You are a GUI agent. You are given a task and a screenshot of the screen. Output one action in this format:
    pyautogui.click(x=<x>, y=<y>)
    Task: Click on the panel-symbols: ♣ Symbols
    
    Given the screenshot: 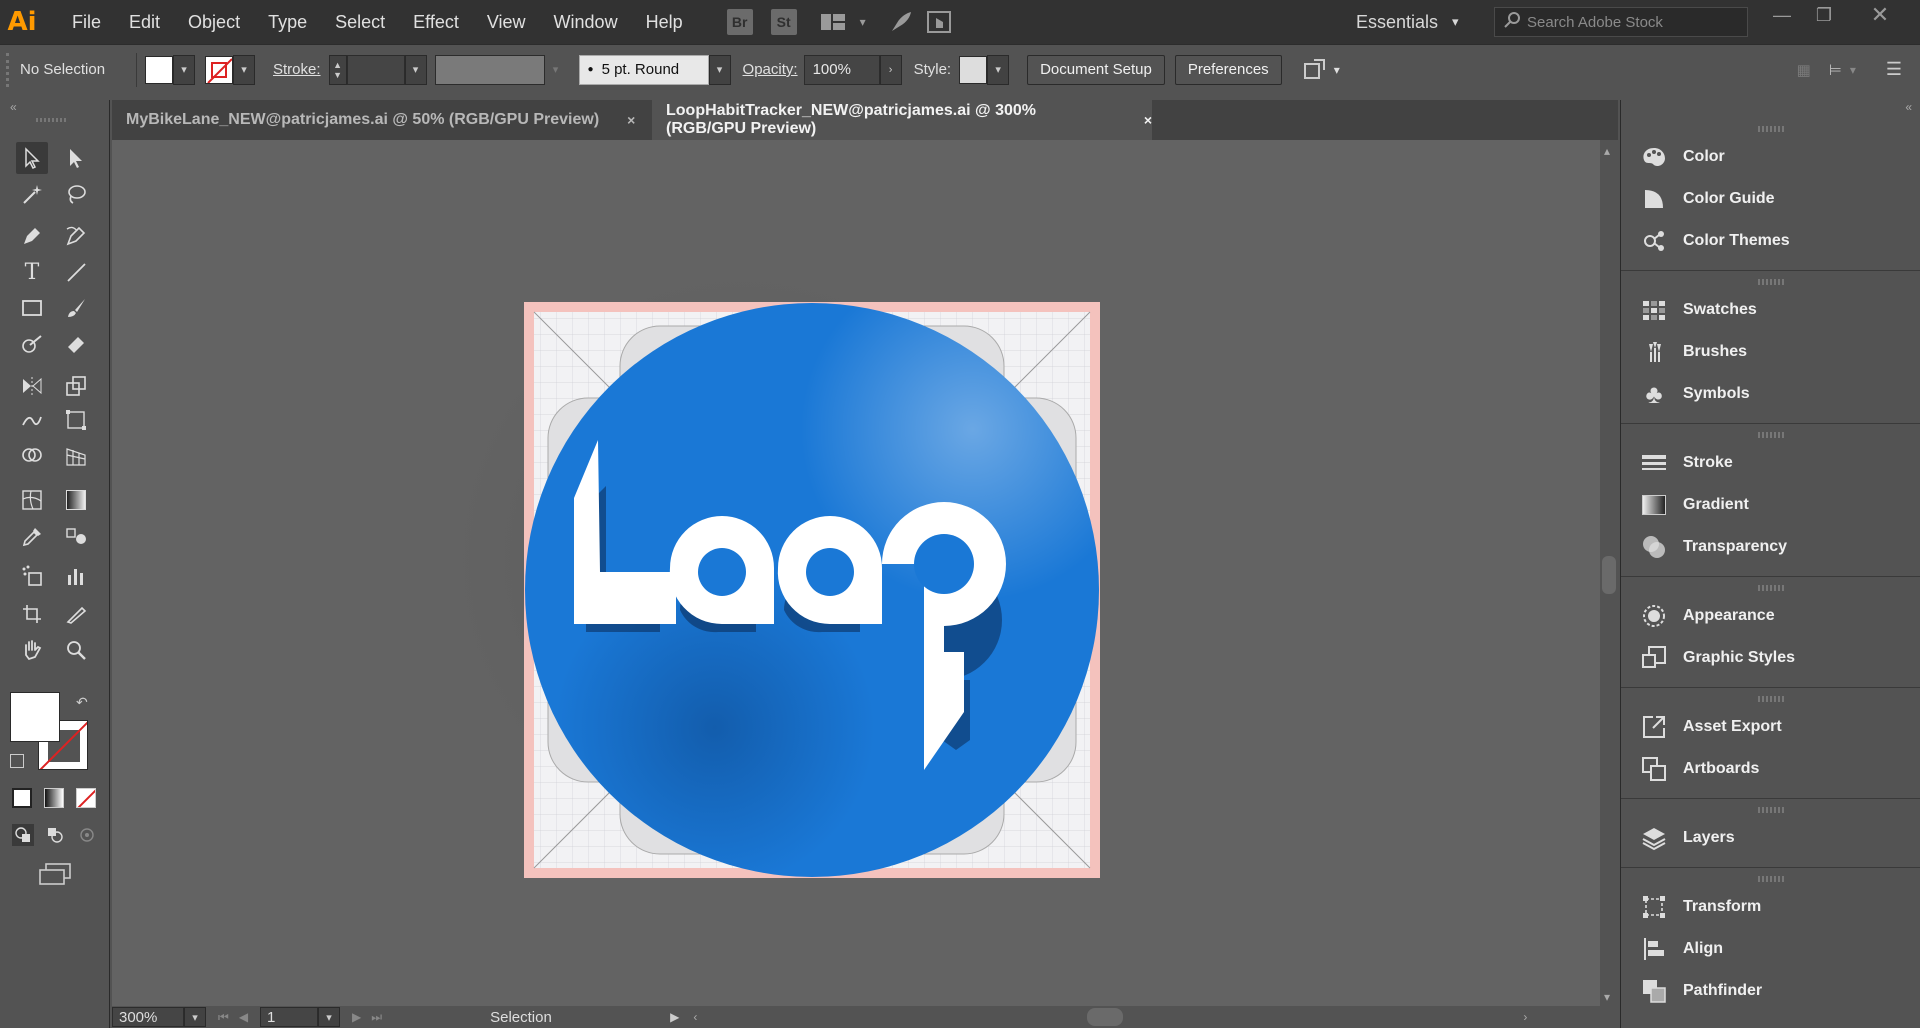 What is the action you would take?
    pyautogui.click(x=1770, y=394)
    